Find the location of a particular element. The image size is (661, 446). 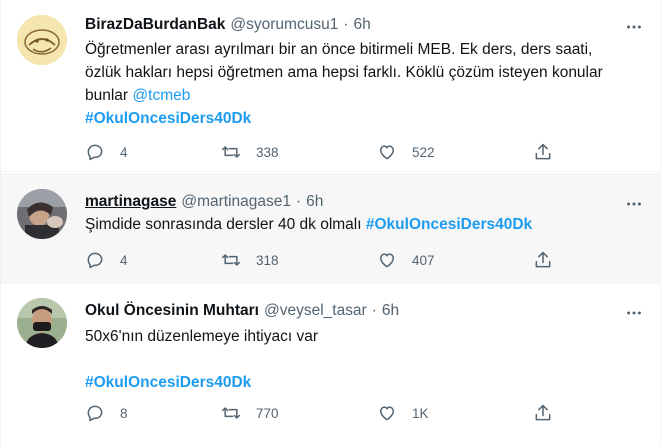

tweet-header: martinagase @martinagase1 · 6h is located at coordinates (204, 202).